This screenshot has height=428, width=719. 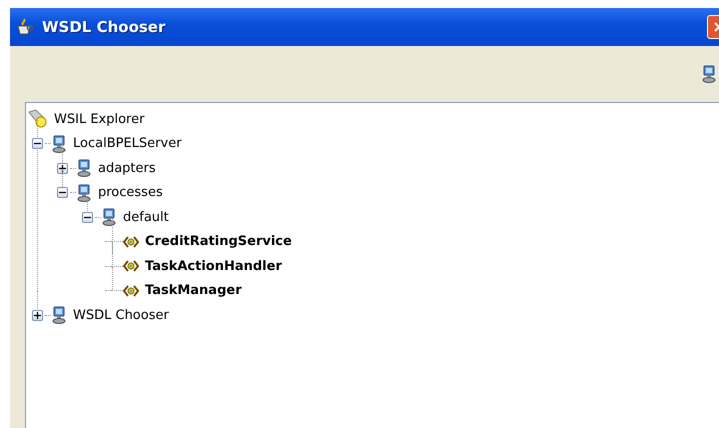 What do you see at coordinates (25, 27) in the screenshot?
I see `app-icon` at bounding box center [25, 27].